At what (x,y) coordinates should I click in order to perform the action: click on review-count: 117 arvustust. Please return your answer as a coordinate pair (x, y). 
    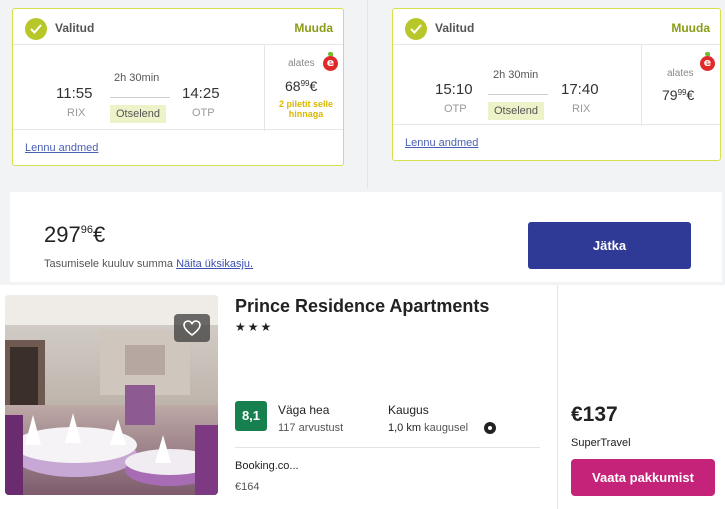
    Looking at the image, I should click on (311, 428).